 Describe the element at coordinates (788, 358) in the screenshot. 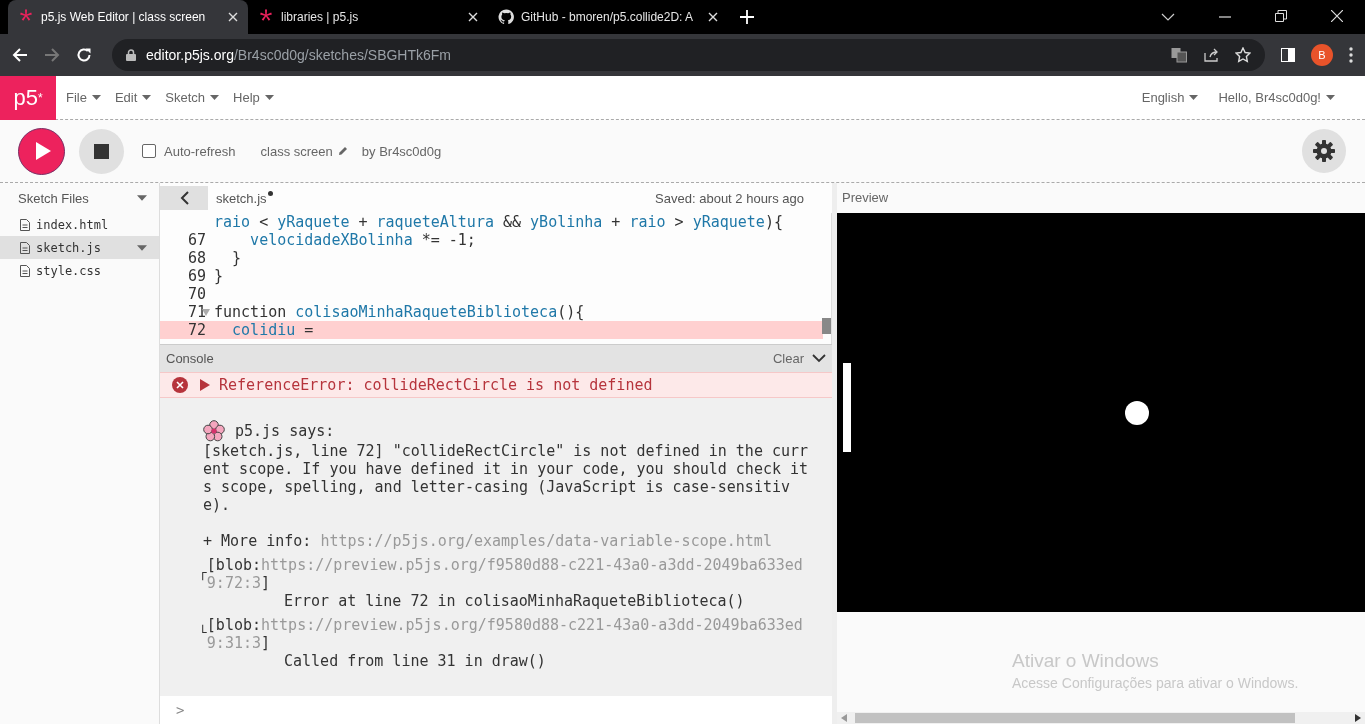

I see `clear-button: Clear` at that location.